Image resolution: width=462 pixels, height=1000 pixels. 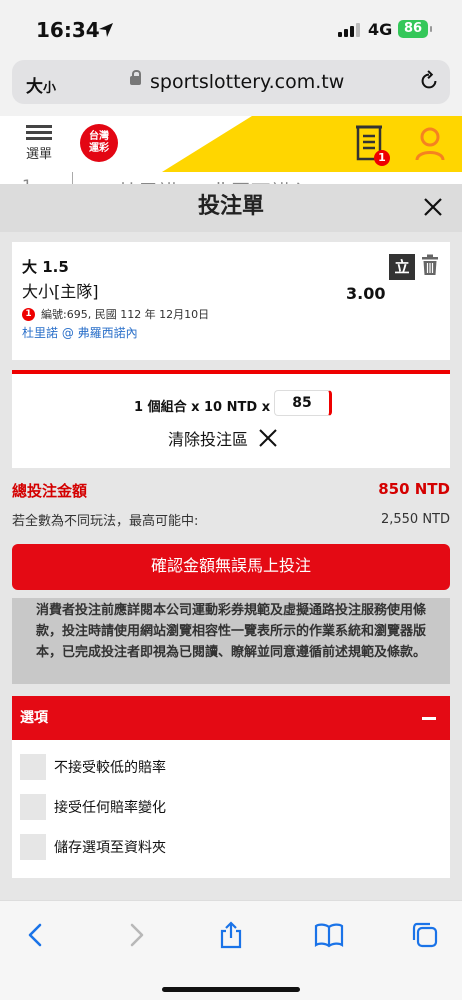 What do you see at coordinates (202, 407) in the screenshot?
I see `combo-label: 1 個組合 x 10 NTD x` at bounding box center [202, 407].